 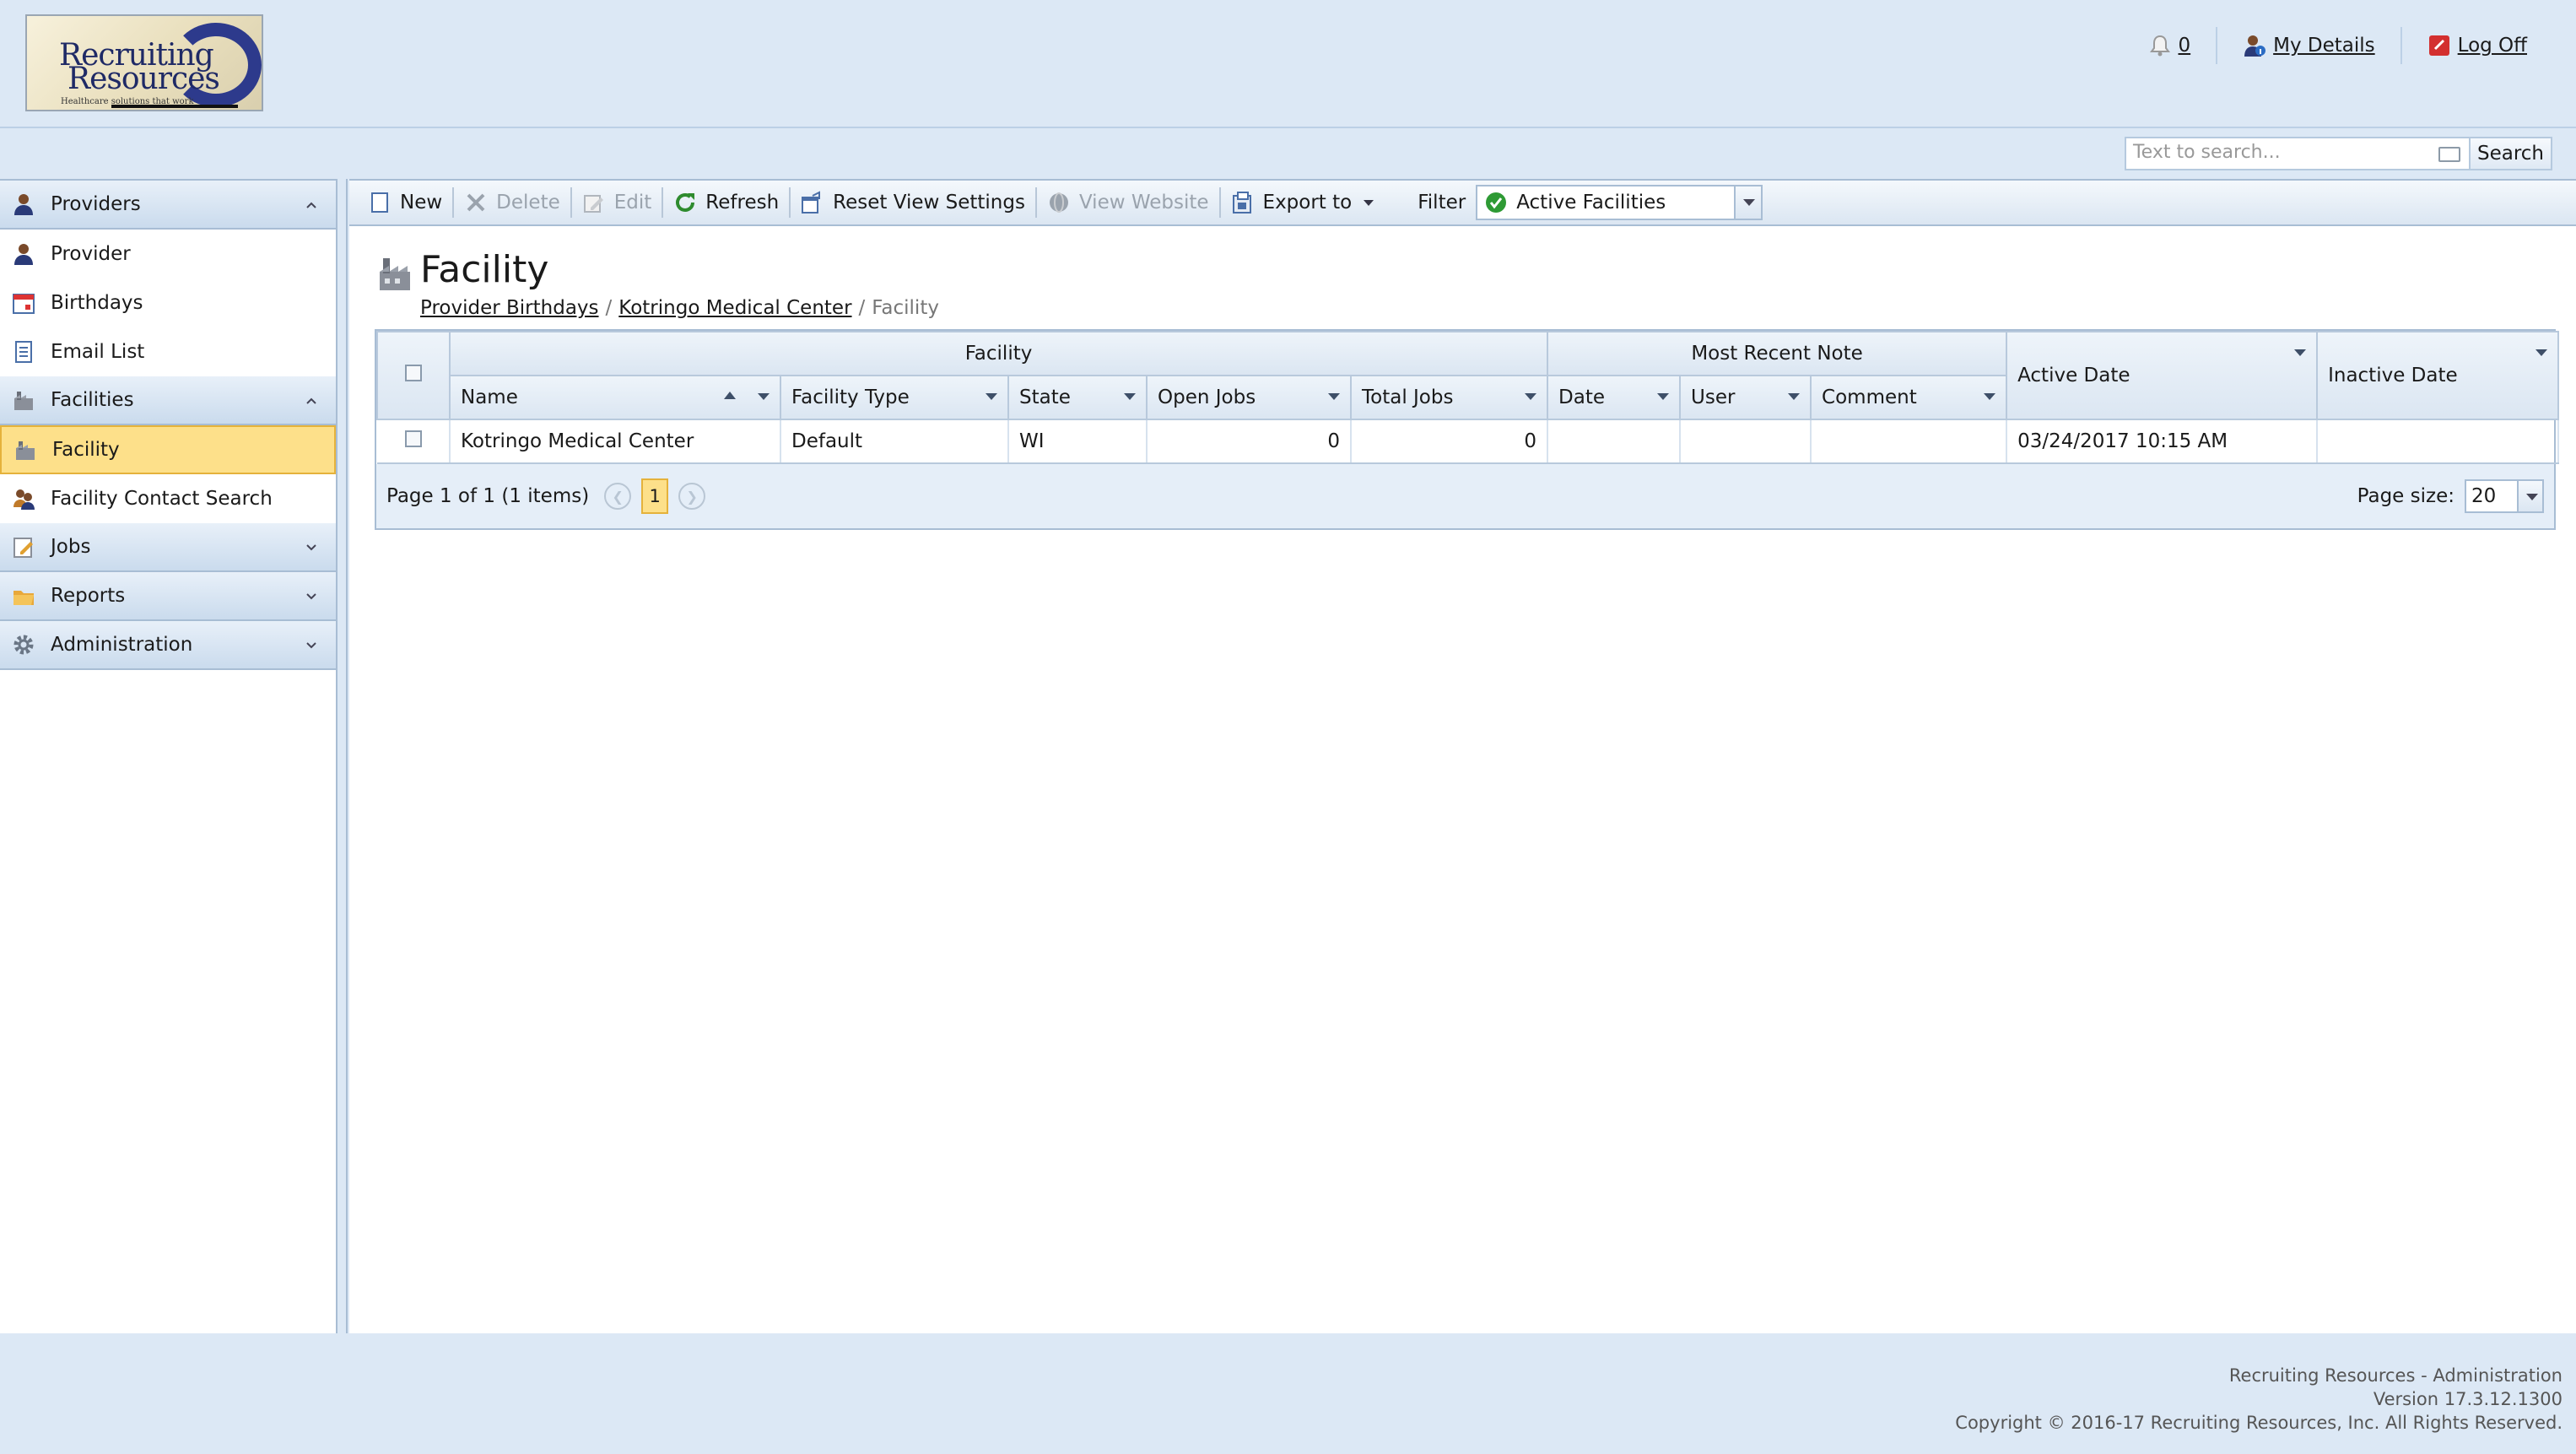 What do you see at coordinates (1128, 202) in the screenshot?
I see `view-website-button: View Website` at bounding box center [1128, 202].